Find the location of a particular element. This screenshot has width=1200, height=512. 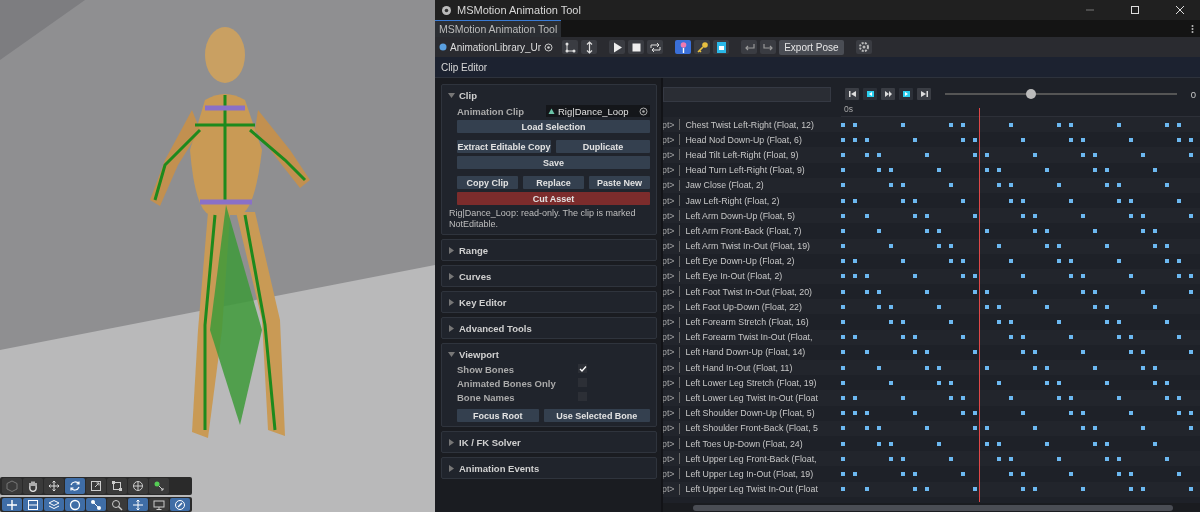

clip-action-button: Replace is located at coordinates (553, 182).